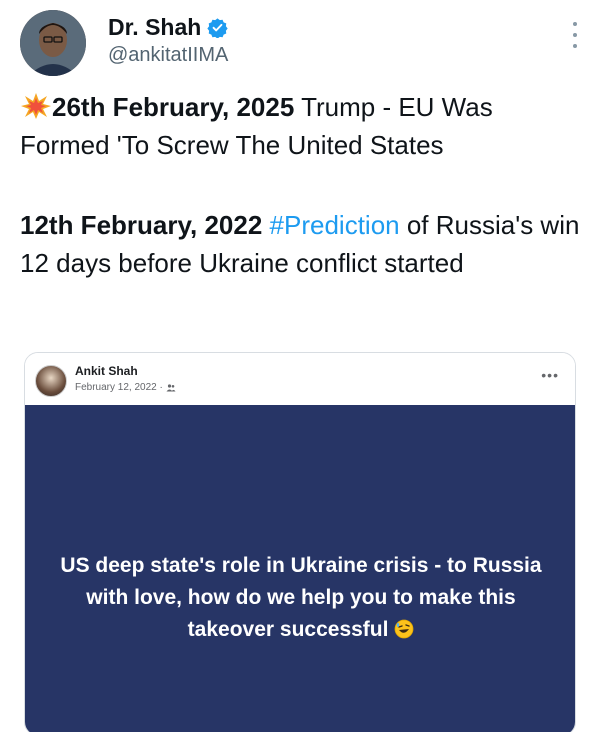 This screenshot has height=732, width=600. Describe the element at coordinates (119, 387) in the screenshot. I see `embedded-post-date: February 12, 2022 ·` at that location.